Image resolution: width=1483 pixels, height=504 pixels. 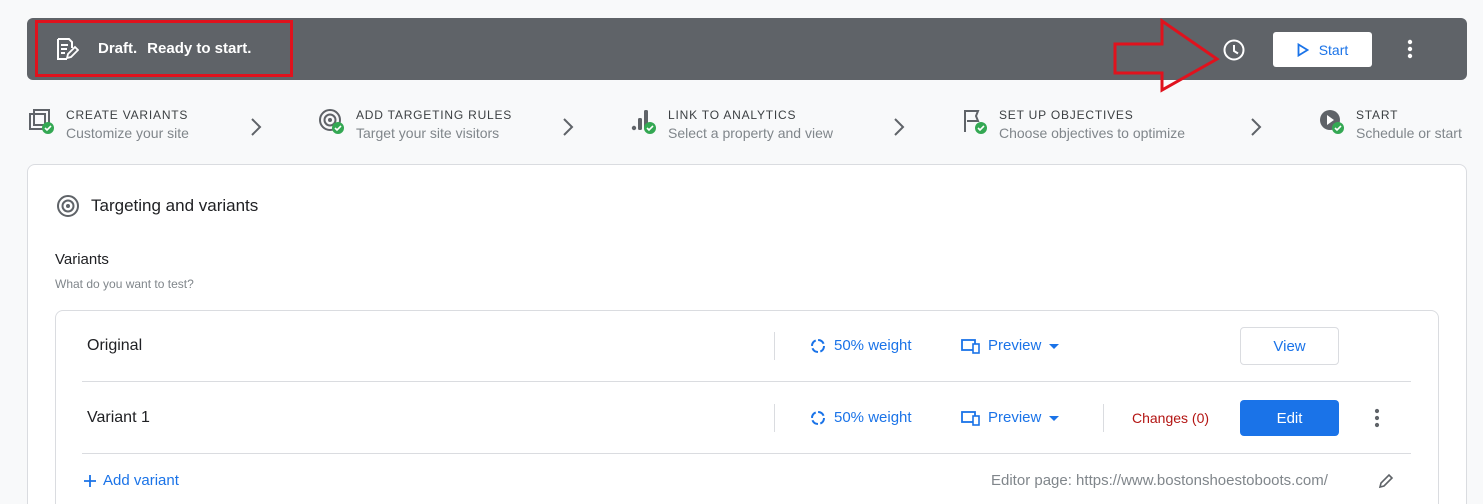 What do you see at coordinates (1289, 418) in the screenshot?
I see `edit-button: Edit` at bounding box center [1289, 418].